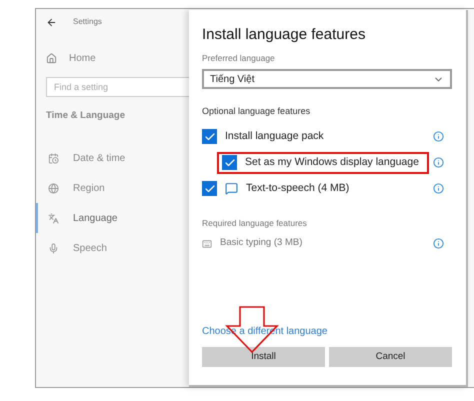 This screenshot has width=474, height=401. I want to click on search-field: Find a setting, so click(119, 87).